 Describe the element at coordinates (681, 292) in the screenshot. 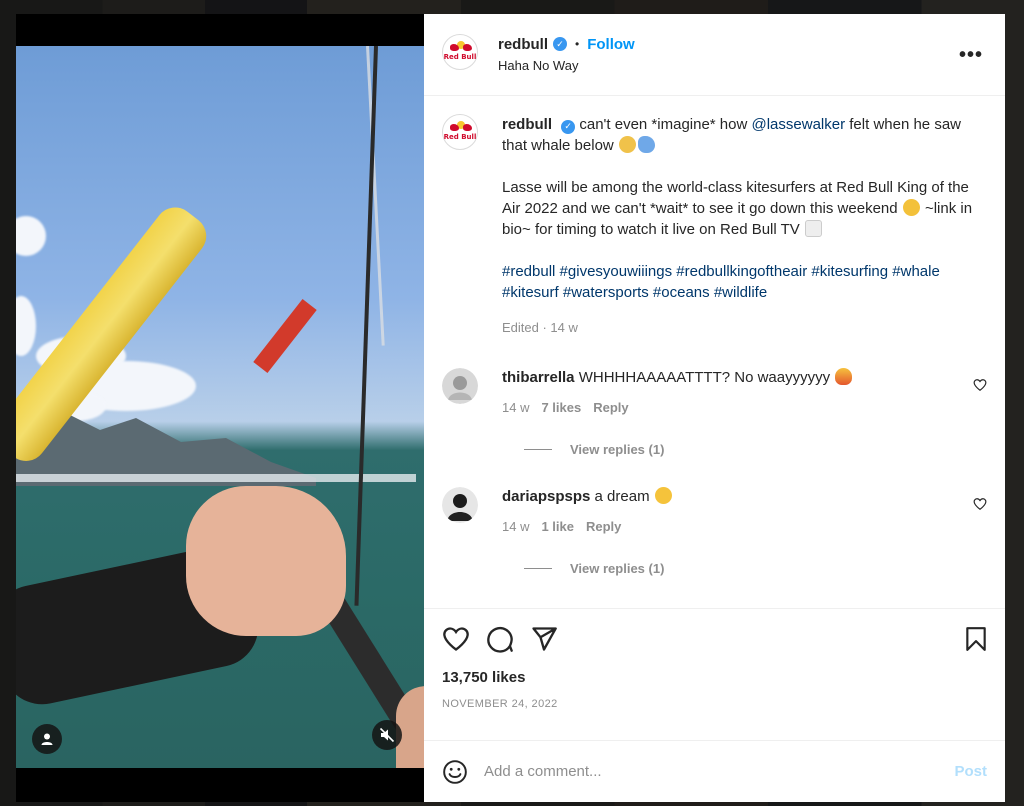

I see `hashtag-link: #oceans` at that location.